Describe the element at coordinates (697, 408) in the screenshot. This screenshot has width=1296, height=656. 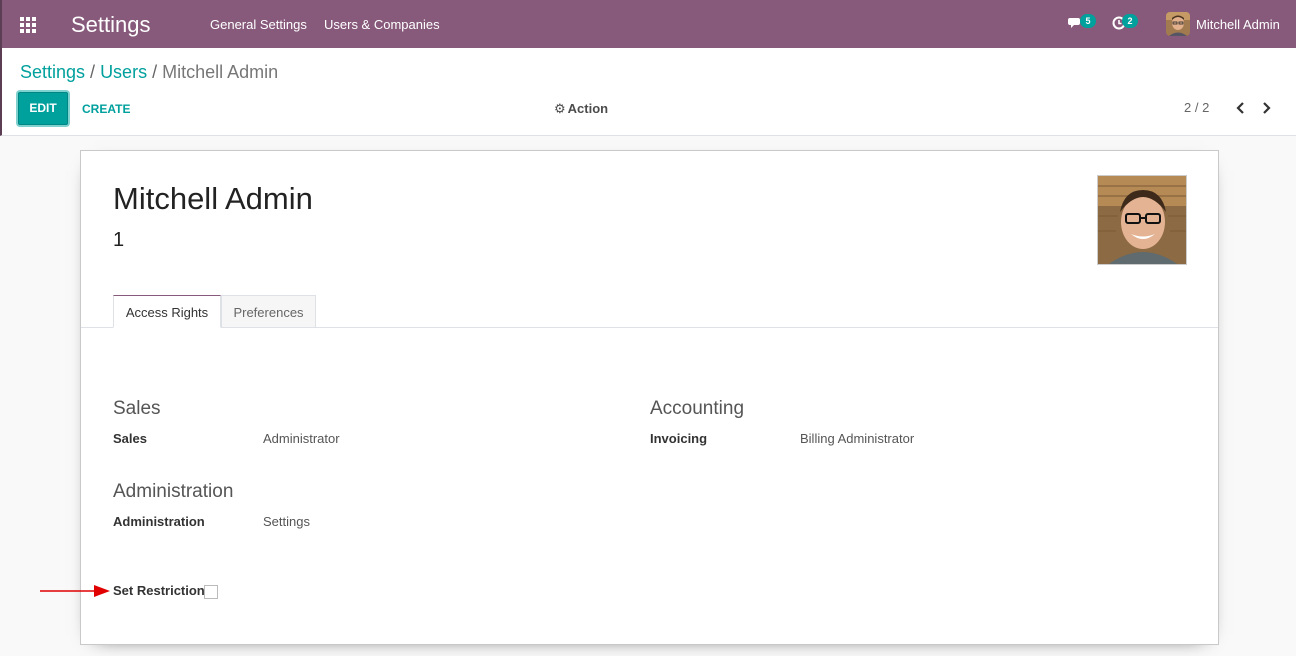
I see `group-title-accounting: Accounting` at that location.